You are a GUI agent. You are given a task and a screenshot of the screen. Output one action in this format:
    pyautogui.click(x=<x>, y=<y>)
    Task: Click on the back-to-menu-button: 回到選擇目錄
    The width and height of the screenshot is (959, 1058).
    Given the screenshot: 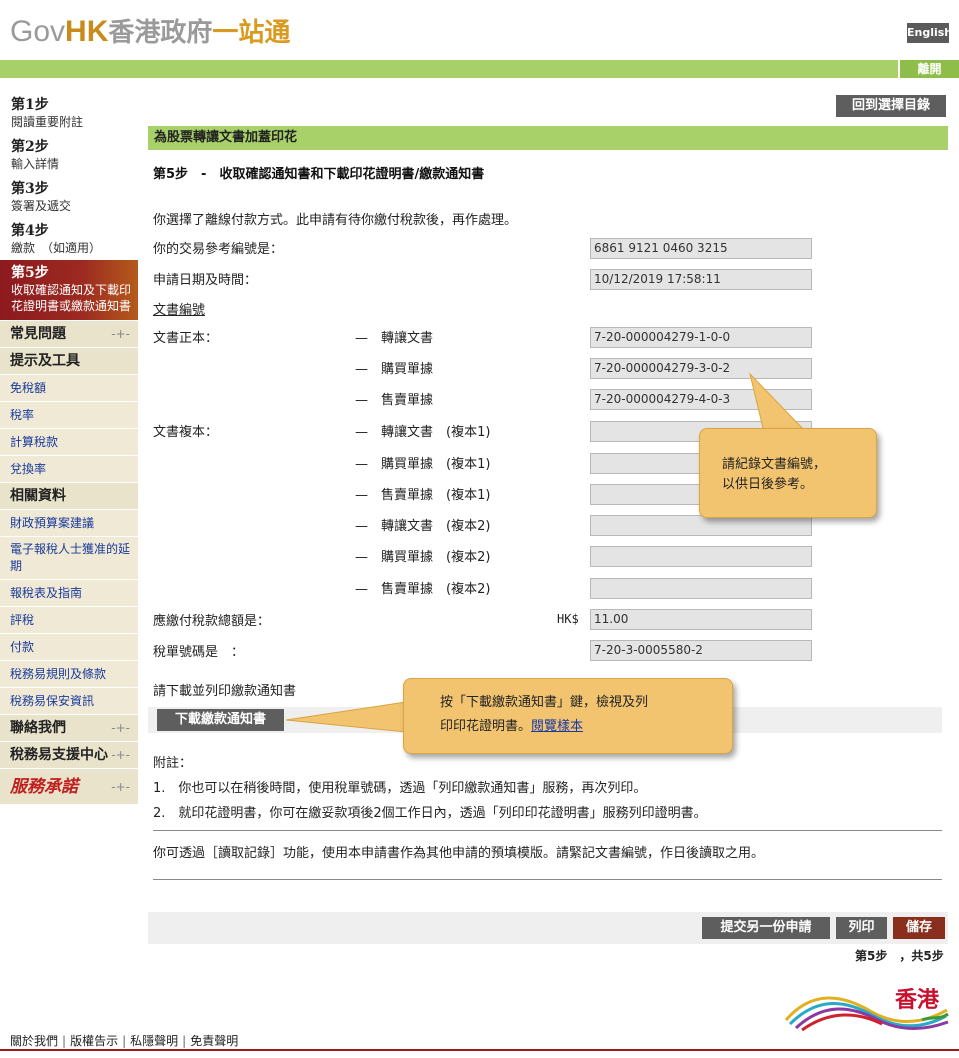 What is the action you would take?
    pyautogui.click(x=891, y=106)
    